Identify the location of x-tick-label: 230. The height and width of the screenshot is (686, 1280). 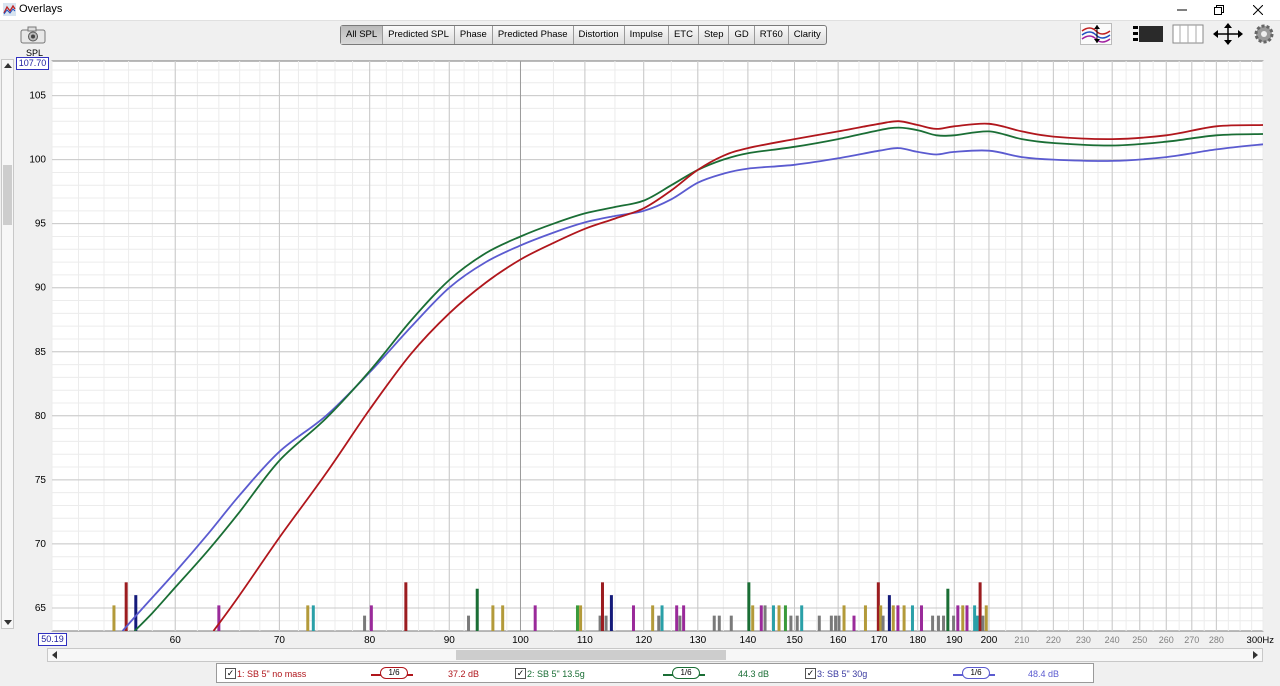
(1083, 640).